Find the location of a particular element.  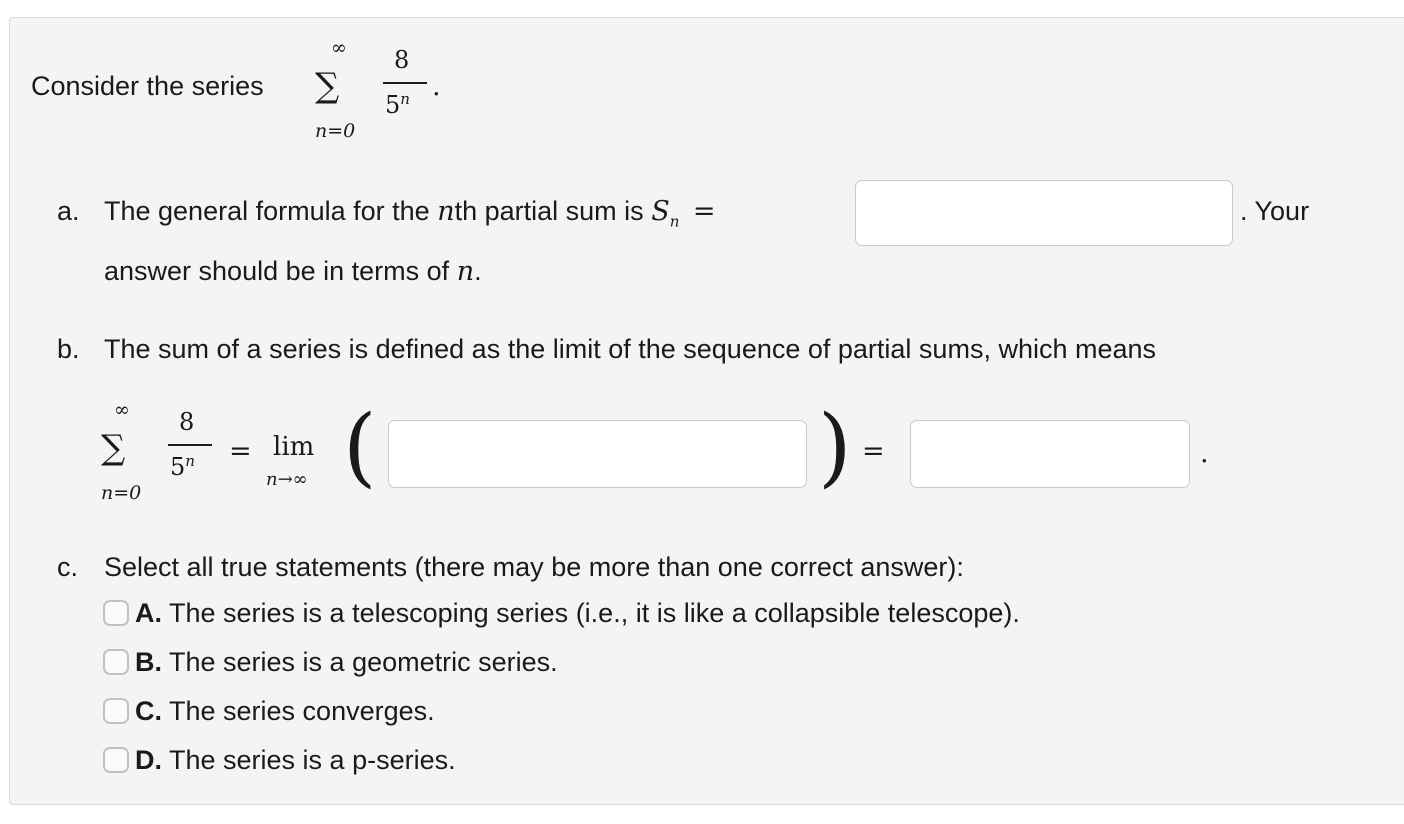

fraction-numerator-b: 8 is located at coordinates (187, 422).